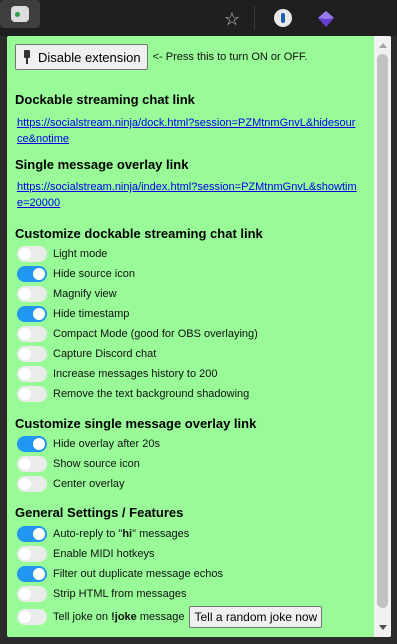 The width and height of the screenshot is (397, 644). I want to click on setting-row: Compact Mode (good for OBS overlaying), so click(137, 334).